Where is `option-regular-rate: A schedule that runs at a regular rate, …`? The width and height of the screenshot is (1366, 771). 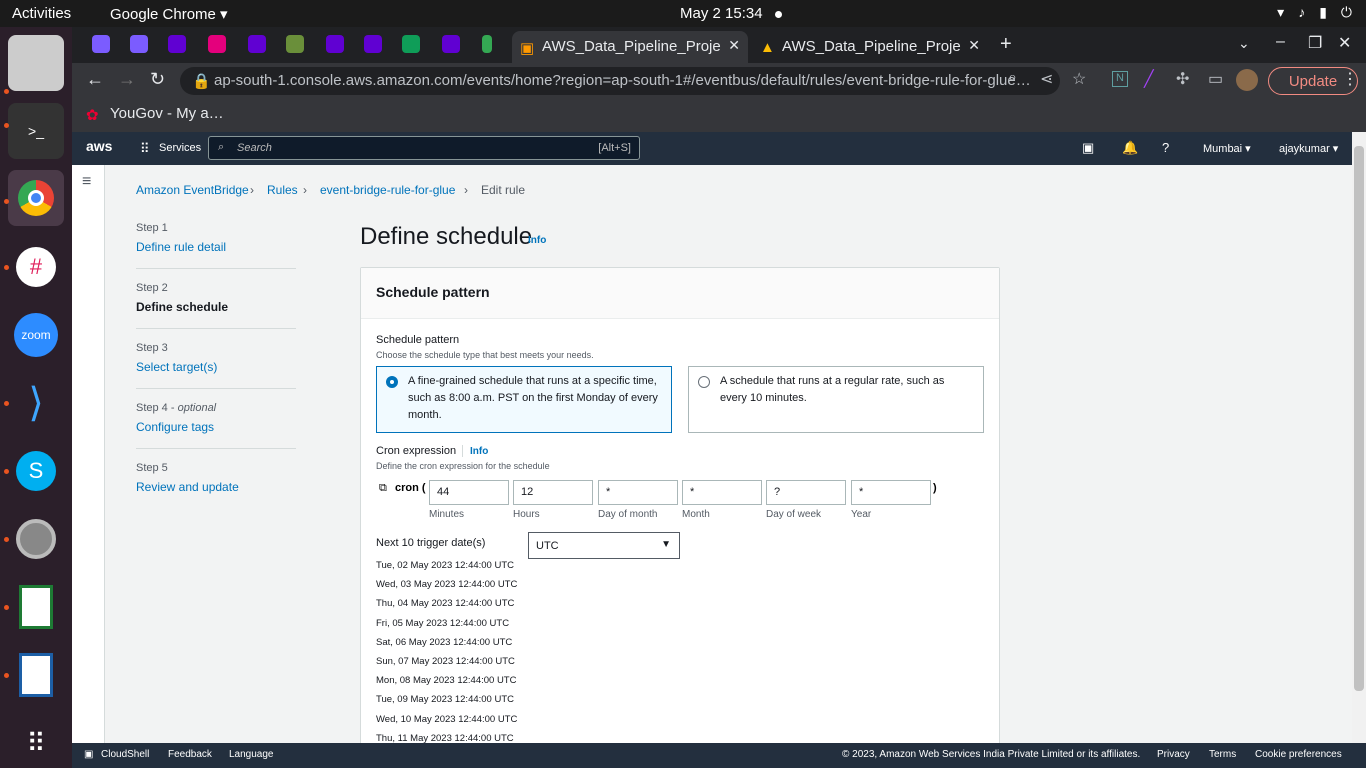
option-regular-rate: A schedule that runs at a regular rate, … is located at coordinates (836, 399).